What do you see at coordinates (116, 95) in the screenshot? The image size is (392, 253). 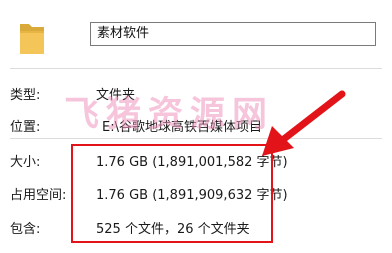 I see `type-value: 文件夹` at bounding box center [116, 95].